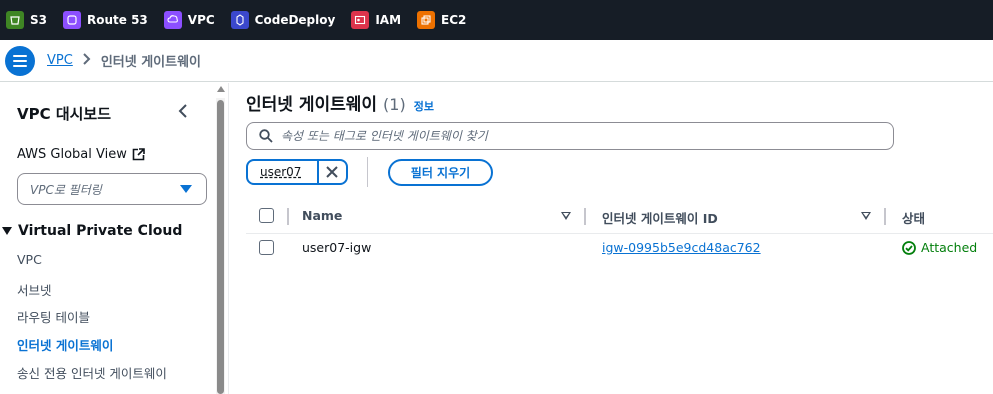 Image resolution: width=993 pixels, height=394 pixels. I want to click on column-header-state: 상태, so click(913, 217).